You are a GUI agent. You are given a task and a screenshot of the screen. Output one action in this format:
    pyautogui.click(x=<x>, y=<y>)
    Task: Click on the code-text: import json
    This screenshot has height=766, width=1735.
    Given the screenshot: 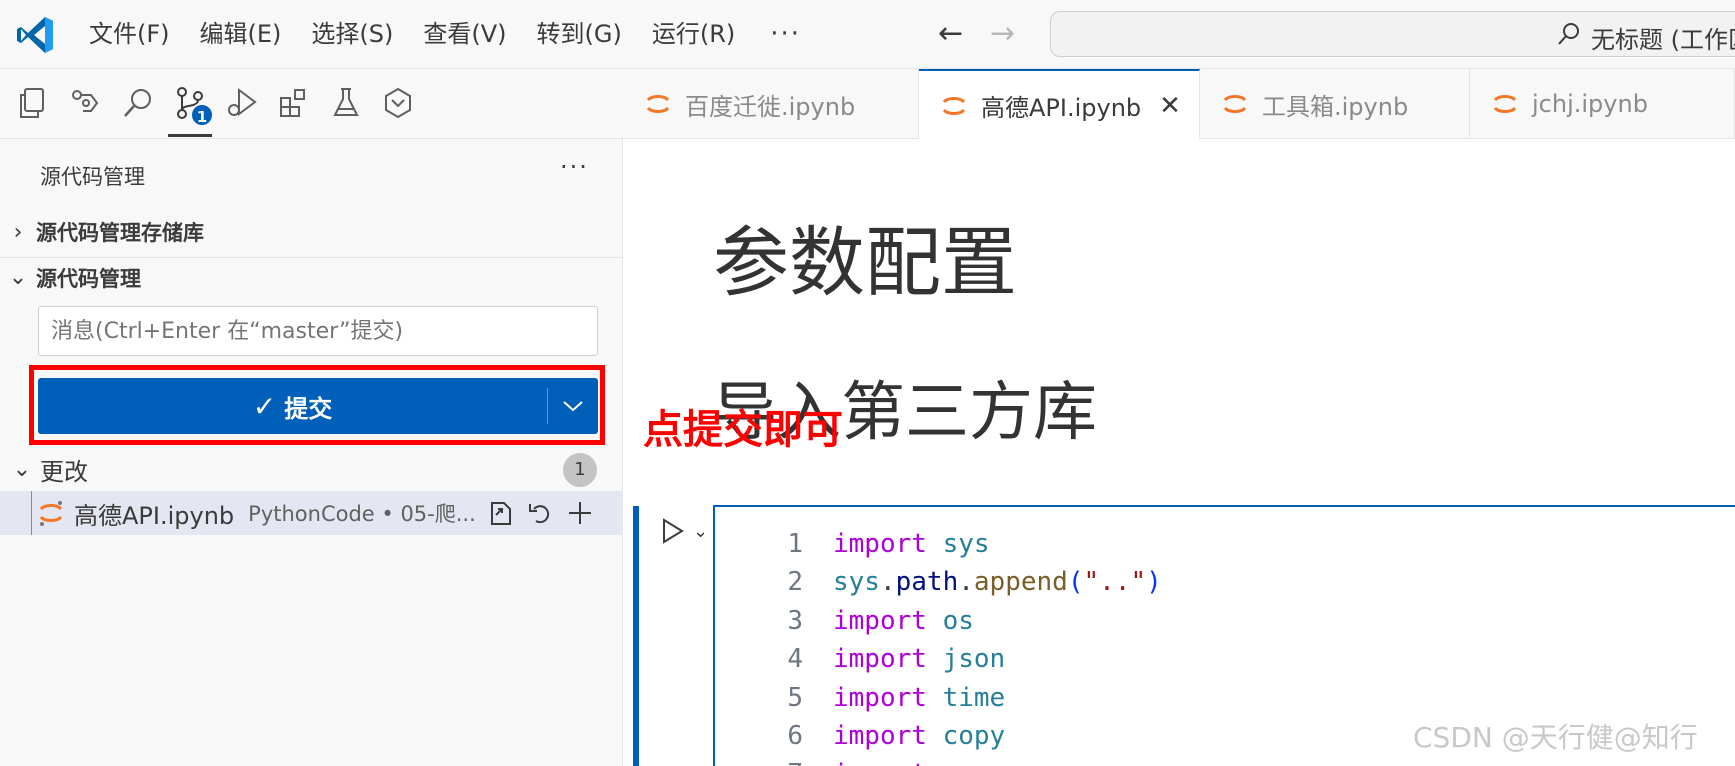 What is the action you would take?
    pyautogui.click(x=919, y=659)
    